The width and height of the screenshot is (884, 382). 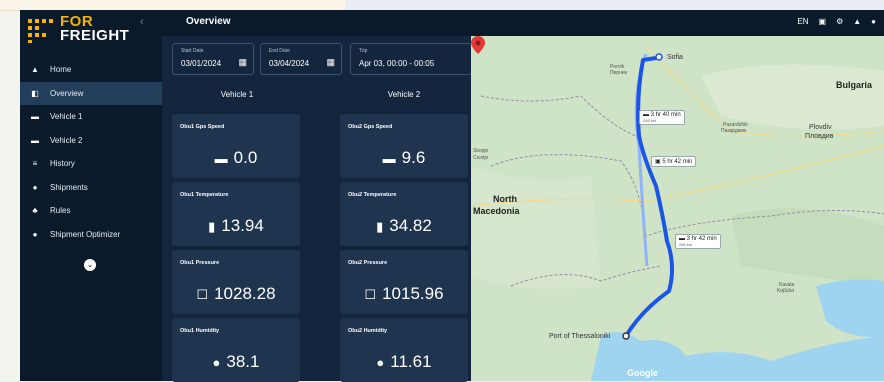 I want to click on metric-card-pressure-1: Obu1 Pressure ☐ 1028.28, so click(x=236, y=282).